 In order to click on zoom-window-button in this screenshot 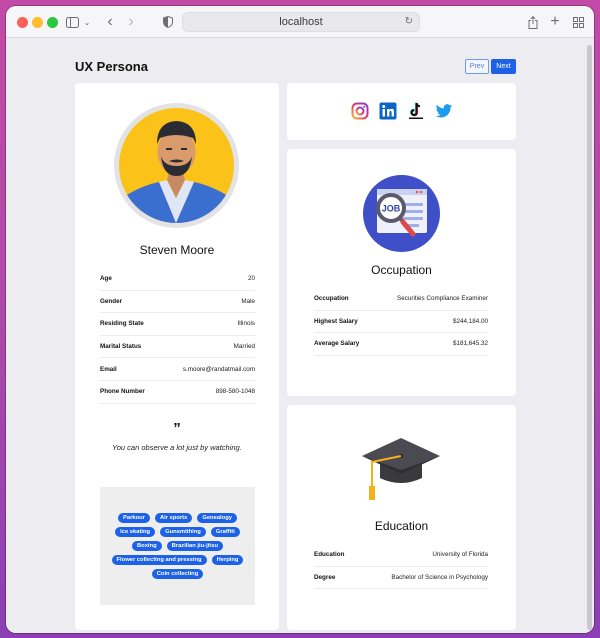, I will do `click(52, 22)`.